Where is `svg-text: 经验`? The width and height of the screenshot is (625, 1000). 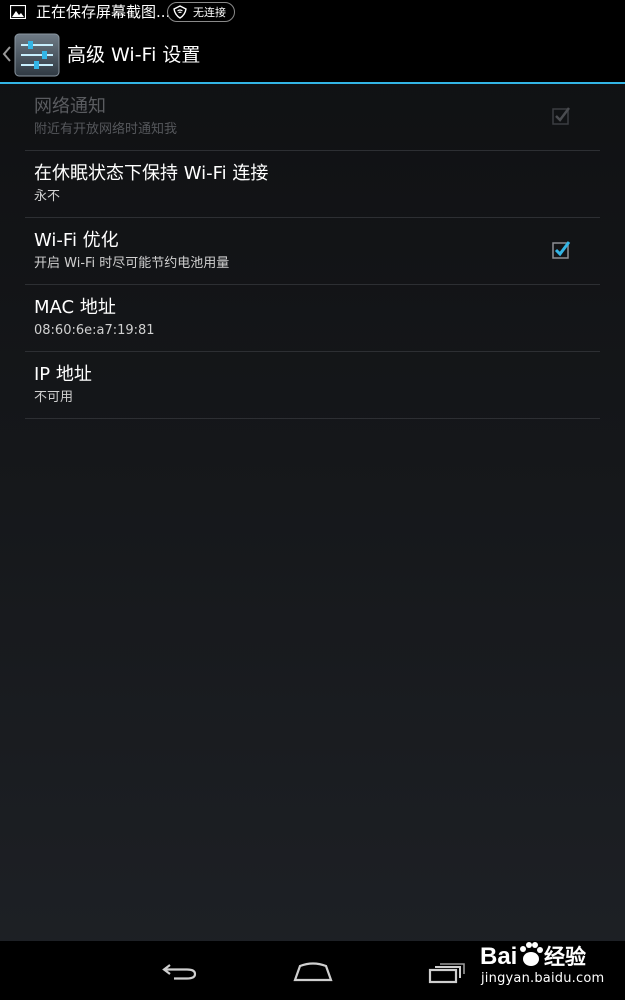
svg-text: 经验 is located at coordinates (565, 957).